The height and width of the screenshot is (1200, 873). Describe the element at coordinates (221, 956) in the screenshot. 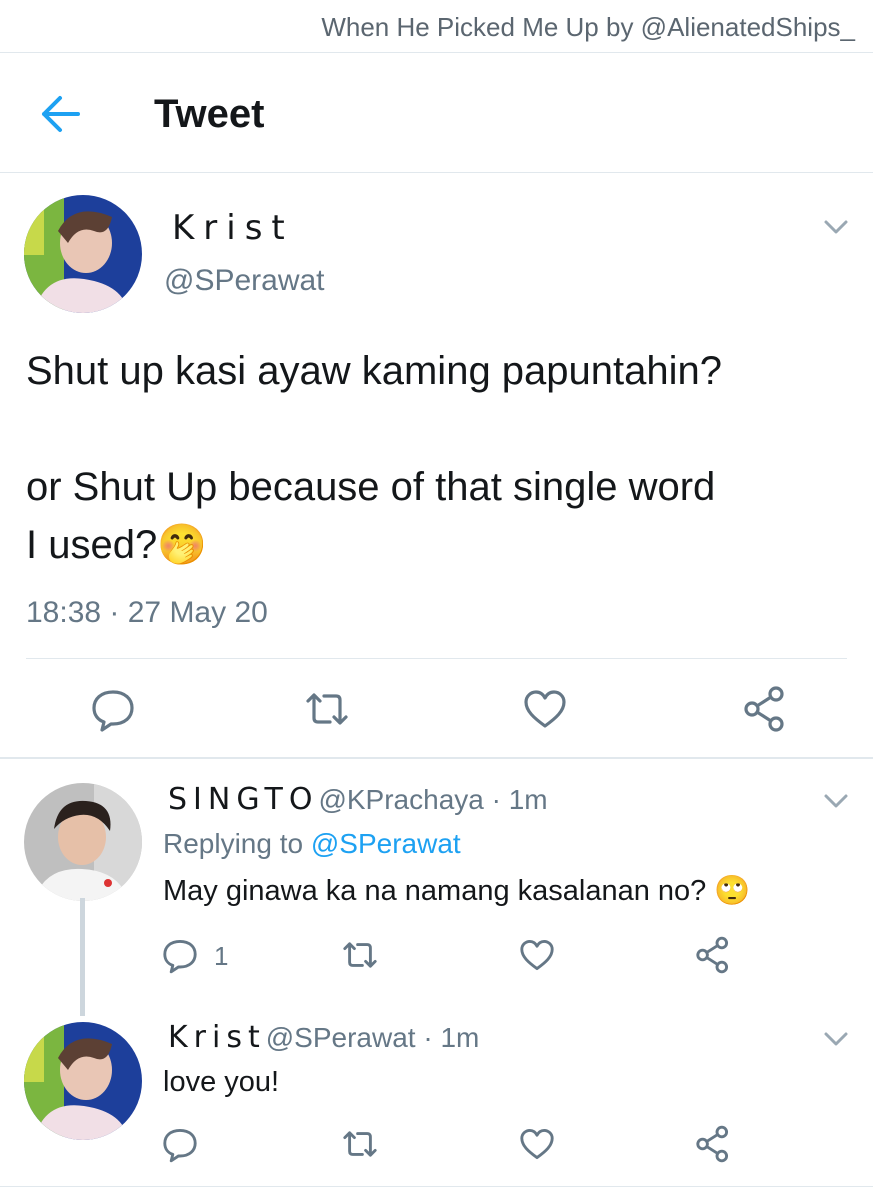

I see `reply-count: 1` at that location.